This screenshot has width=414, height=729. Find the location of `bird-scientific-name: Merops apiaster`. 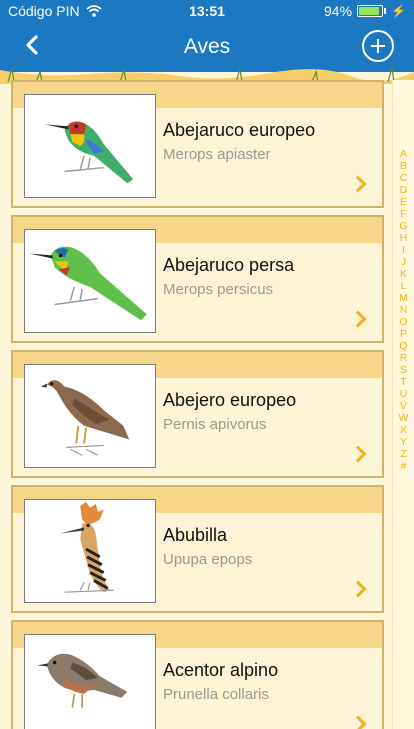

bird-scientific-name: Merops apiaster is located at coordinates (217, 154).